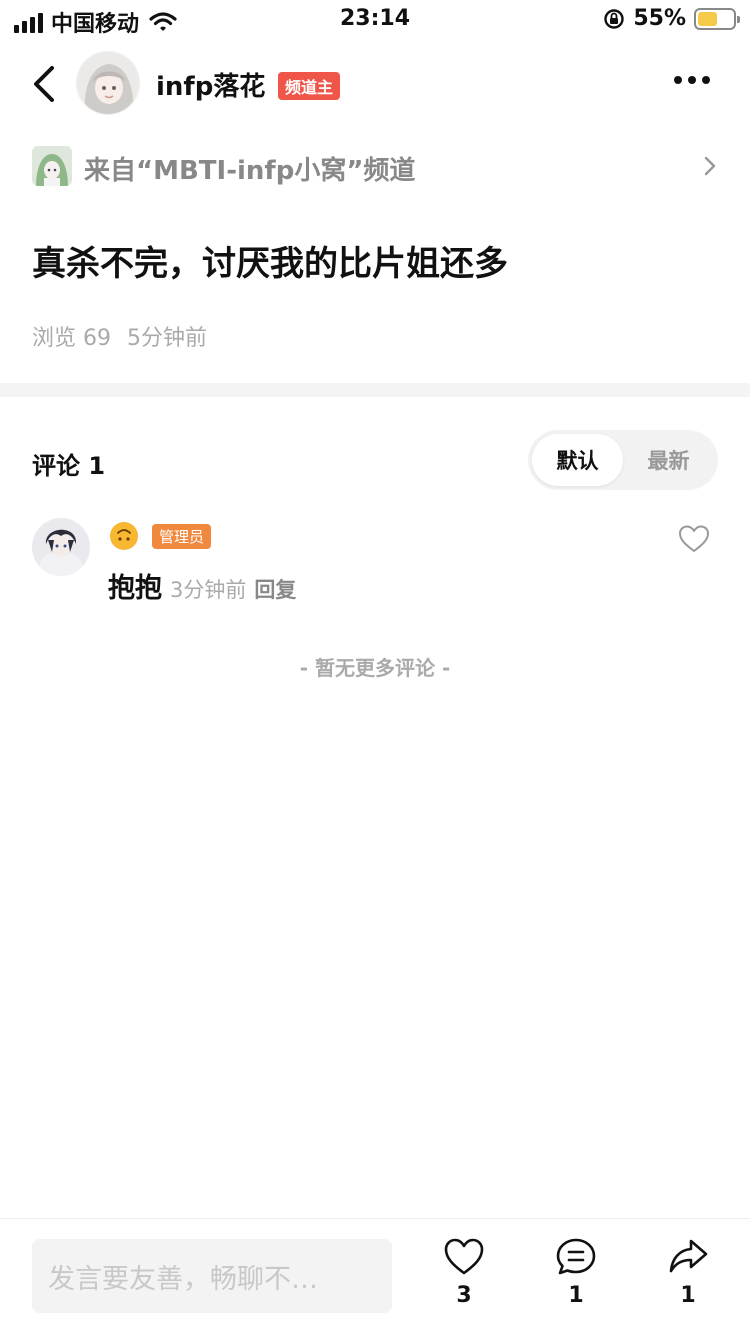 This screenshot has width=750, height=1334. Describe the element at coordinates (688, 1256) in the screenshot. I see `share-arrow-icon` at that location.